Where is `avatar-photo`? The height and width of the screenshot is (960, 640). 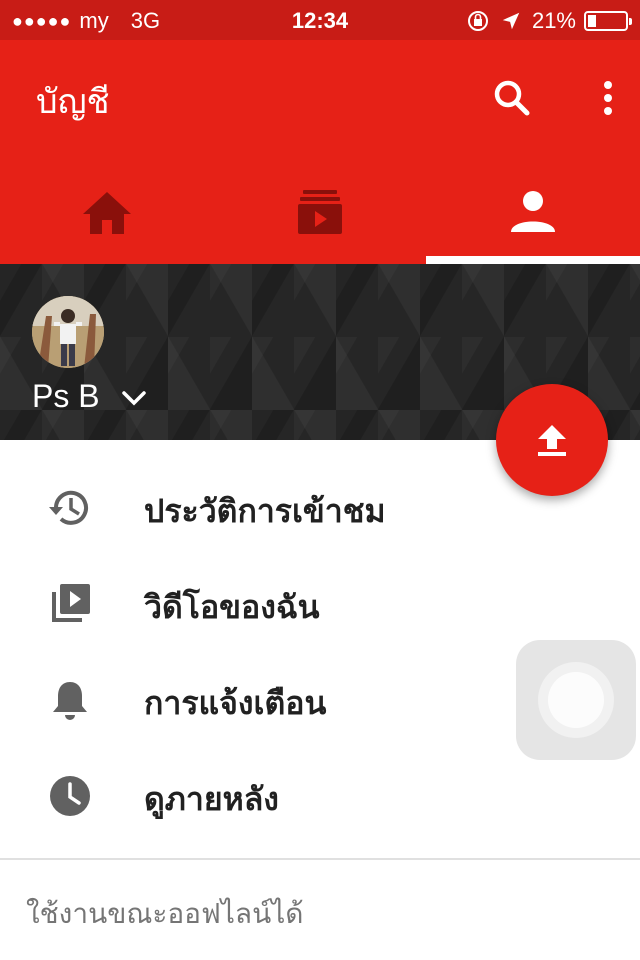 avatar-photo is located at coordinates (68, 332).